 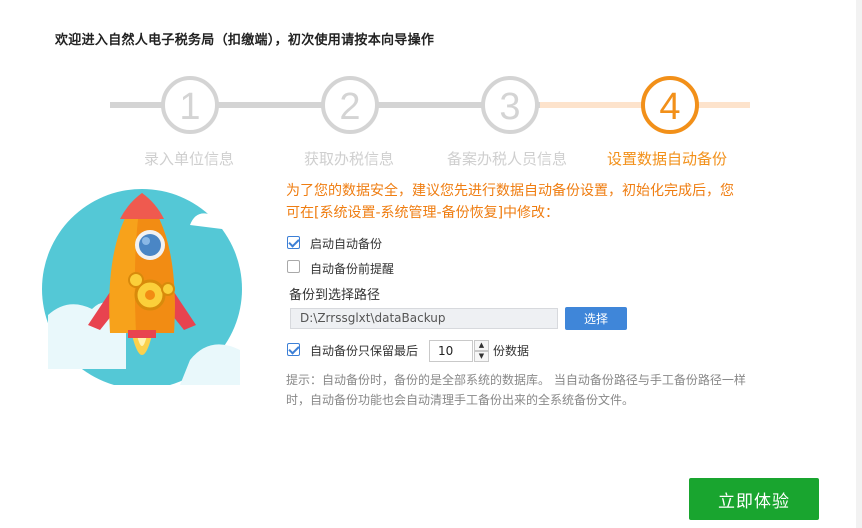 What do you see at coordinates (481, 356) in the screenshot?
I see `triangle-down-icon: ▼` at bounding box center [481, 356].